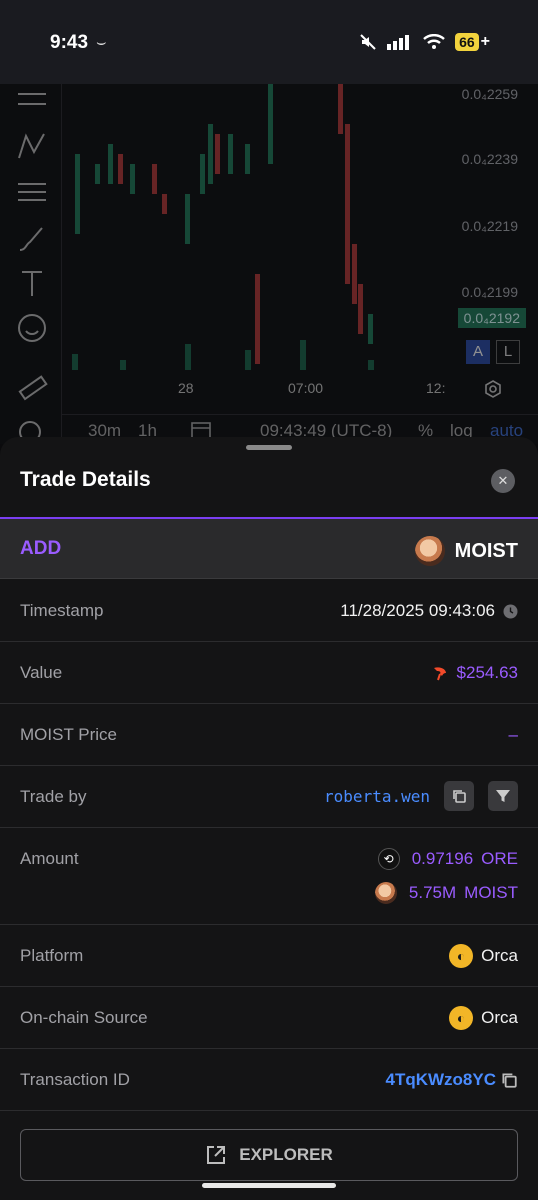 The image size is (538, 1200). What do you see at coordinates (434, 41) in the screenshot?
I see `wifi-icon` at bounding box center [434, 41].